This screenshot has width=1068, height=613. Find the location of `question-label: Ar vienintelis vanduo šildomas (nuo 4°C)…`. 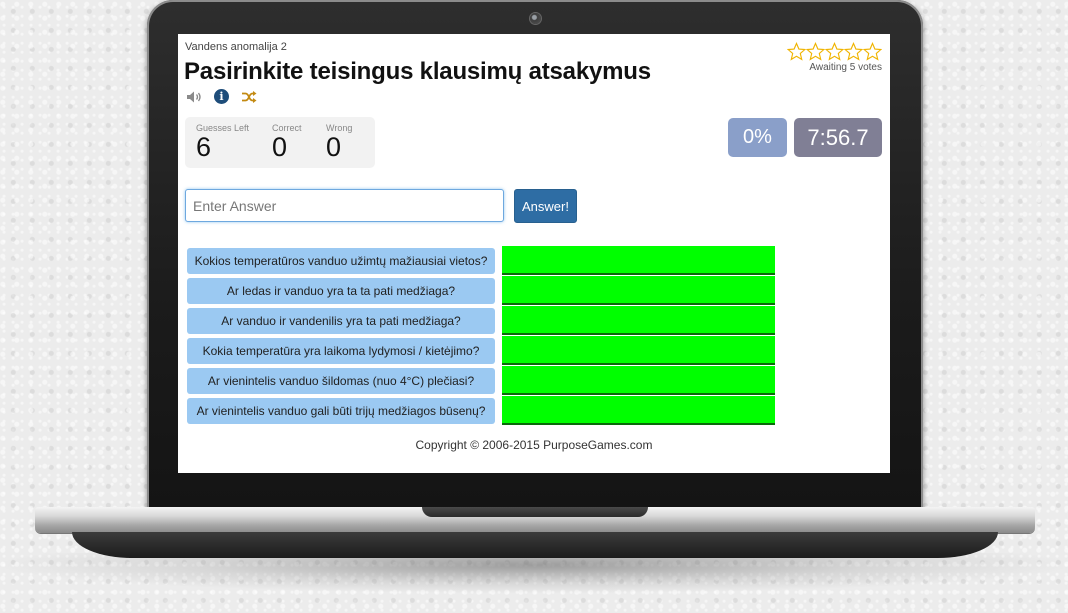

question-label: Ar vienintelis vanduo šildomas (nuo 4°C)… is located at coordinates (341, 381).